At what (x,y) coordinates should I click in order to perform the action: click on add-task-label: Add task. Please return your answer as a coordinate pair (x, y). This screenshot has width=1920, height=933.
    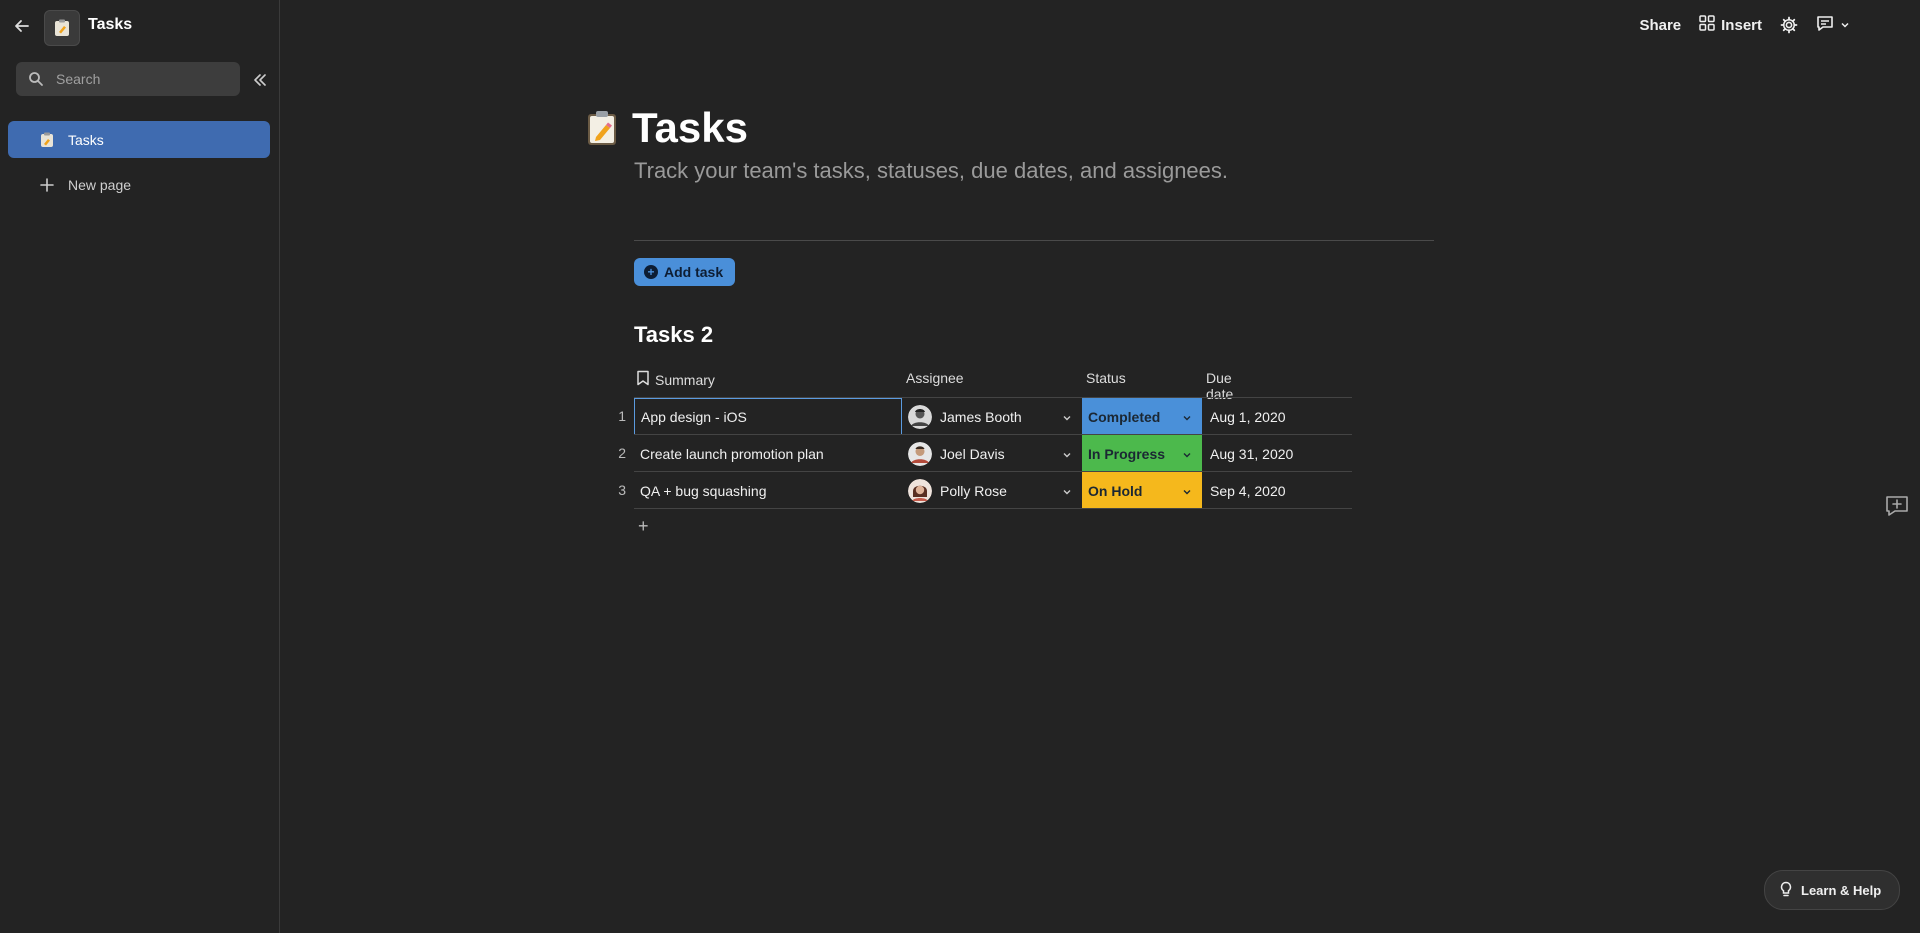
    Looking at the image, I should click on (694, 272).